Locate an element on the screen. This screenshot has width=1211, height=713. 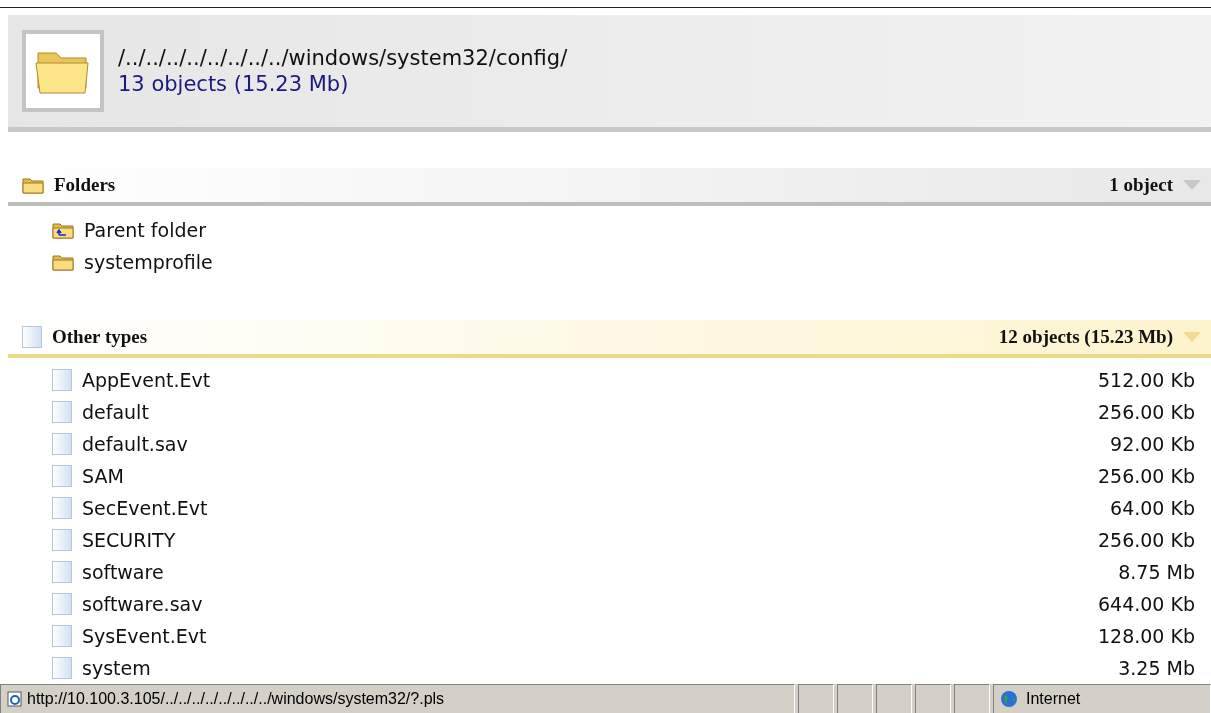
section-title: Other types is located at coordinates (100, 337).